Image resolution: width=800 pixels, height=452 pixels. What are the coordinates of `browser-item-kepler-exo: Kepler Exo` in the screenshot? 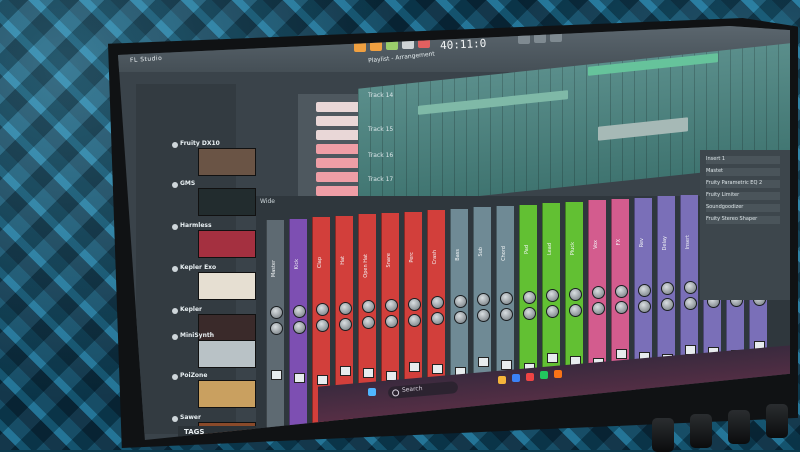 It's located at (198, 267).